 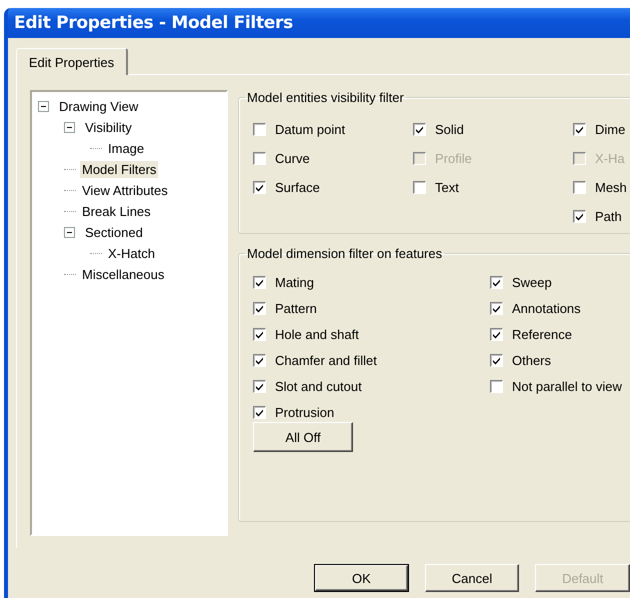 What do you see at coordinates (371, 360) in the screenshot?
I see `checkbox: Chamfer and fillet` at bounding box center [371, 360].